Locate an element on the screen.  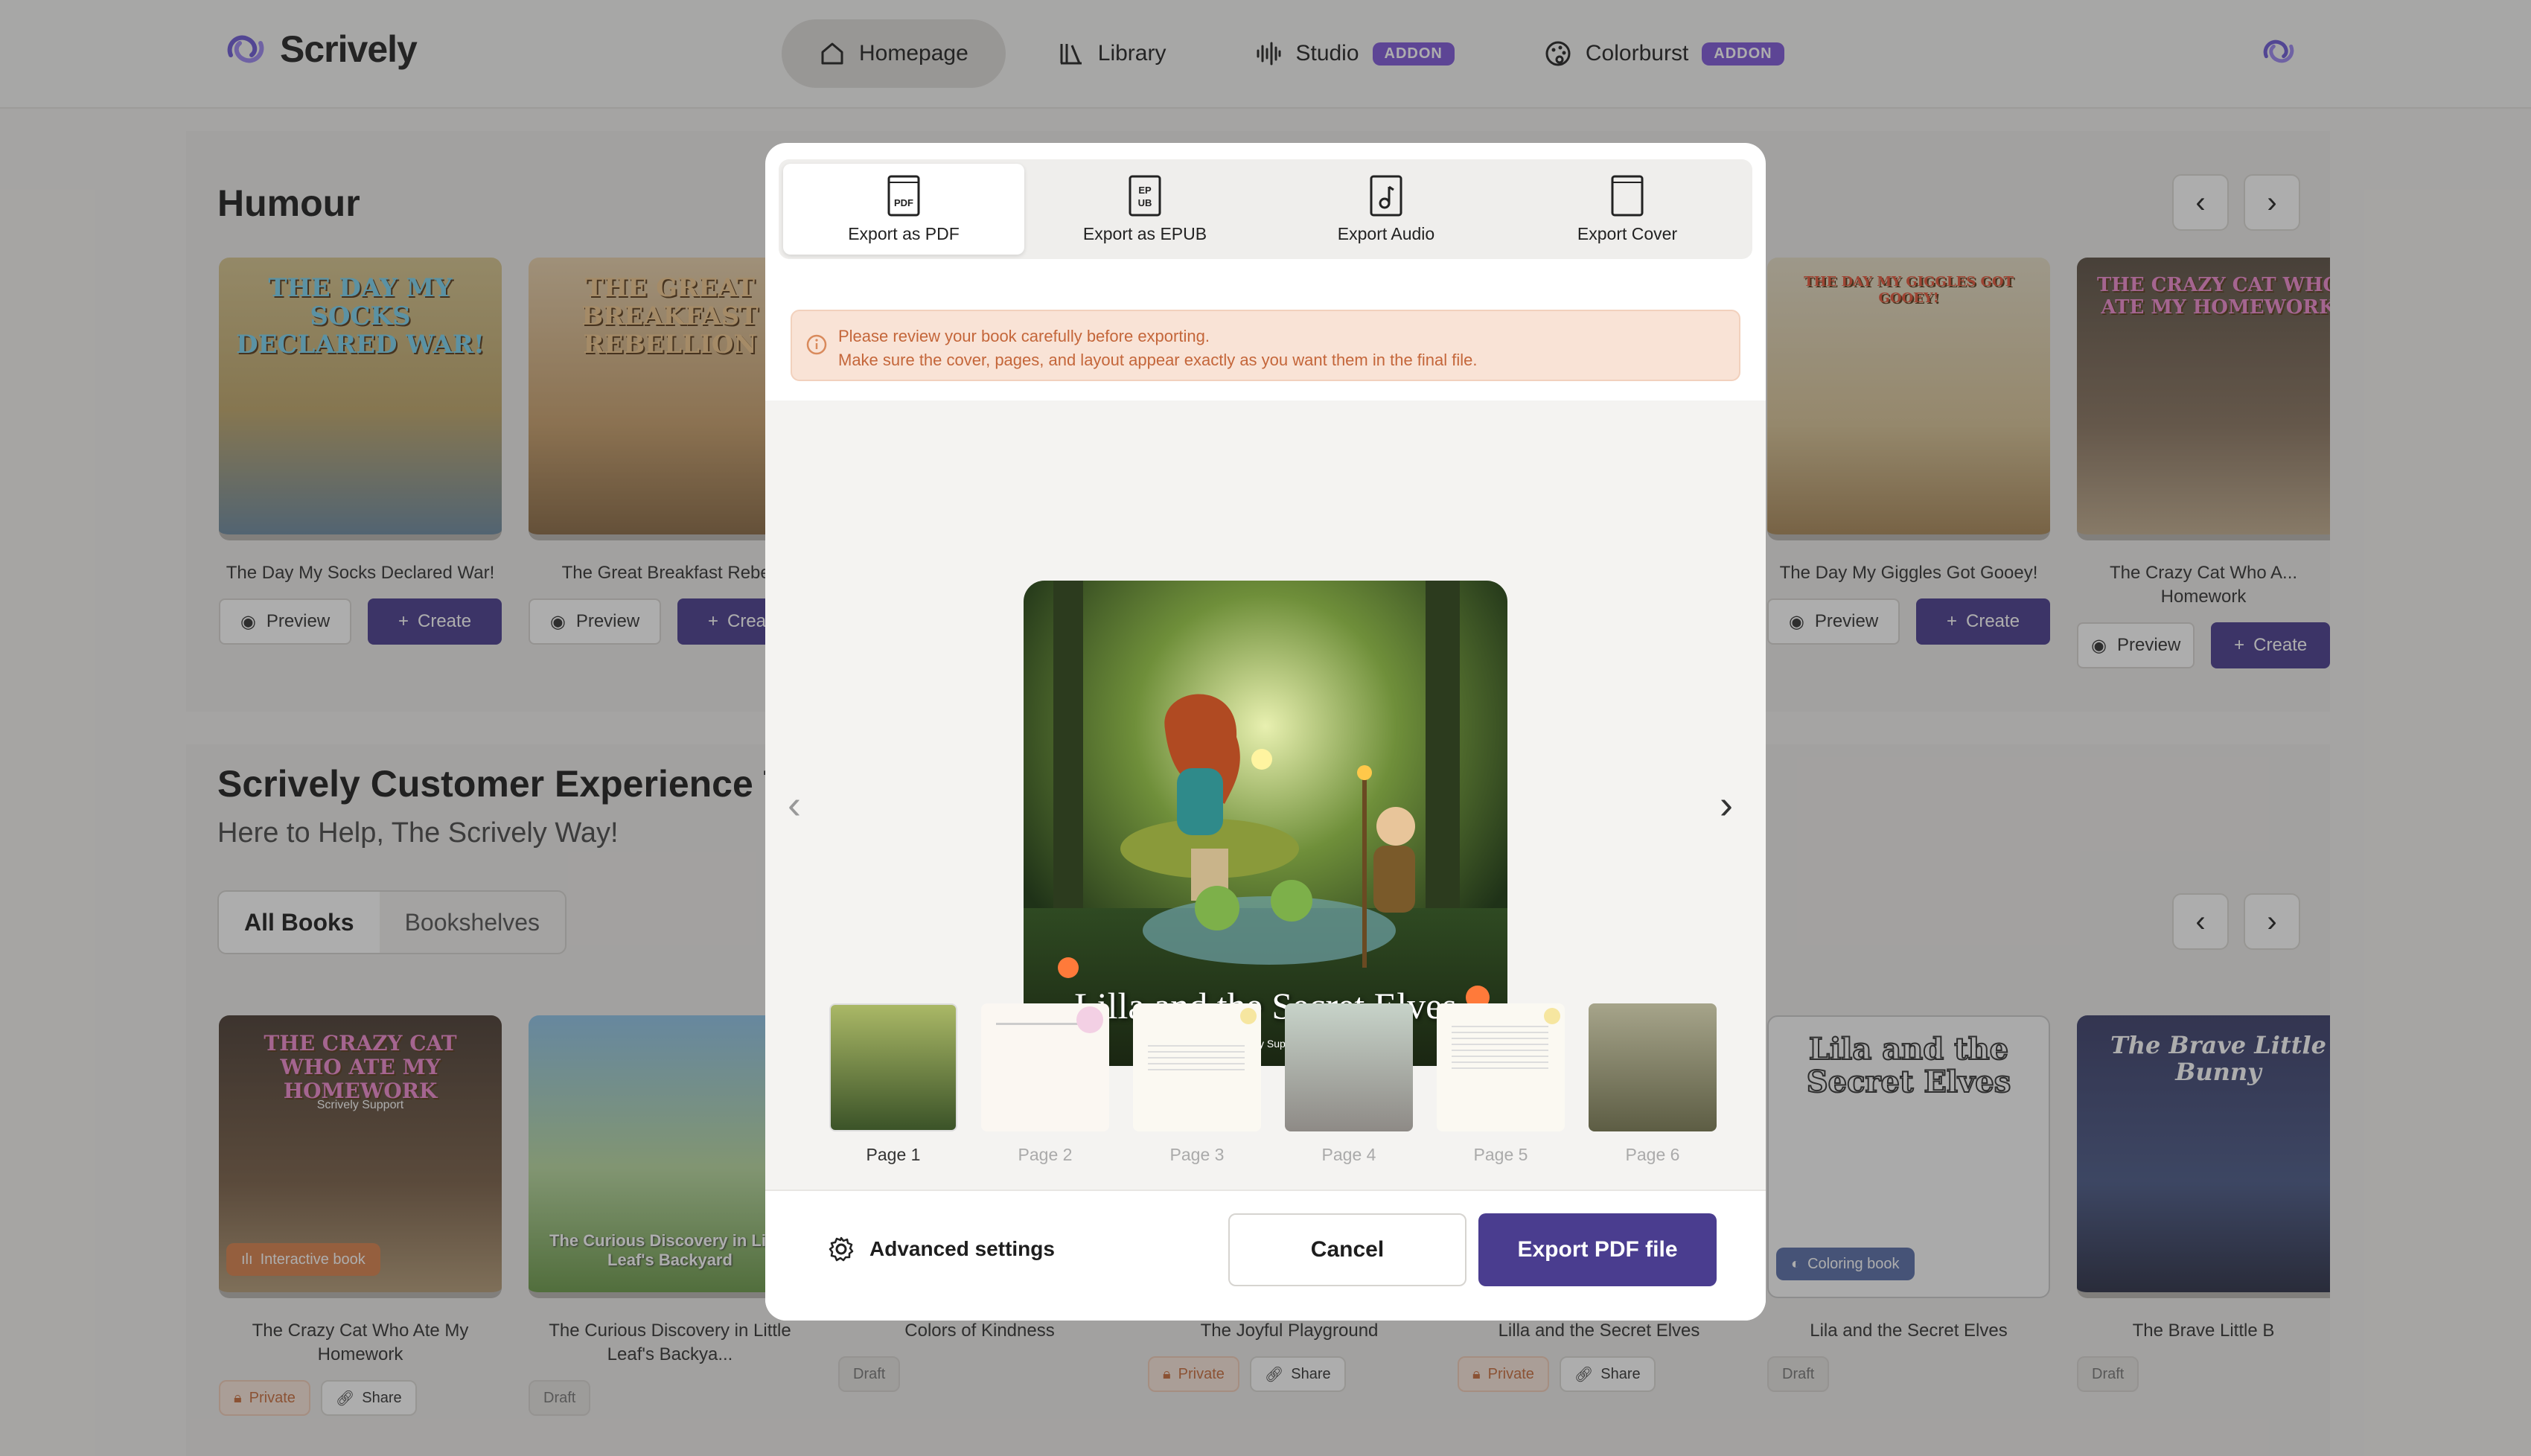
page-thumbnail: Page 6 is located at coordinates (1653, 1084).